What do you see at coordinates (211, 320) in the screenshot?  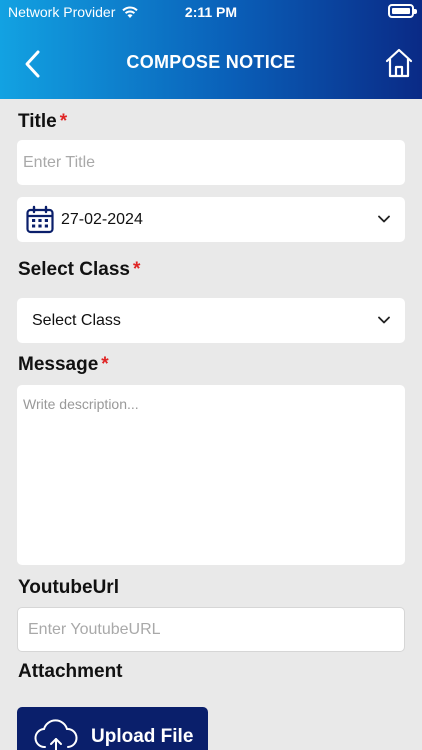 I see `class-select: Select Class` at bounding box center [211, 320].